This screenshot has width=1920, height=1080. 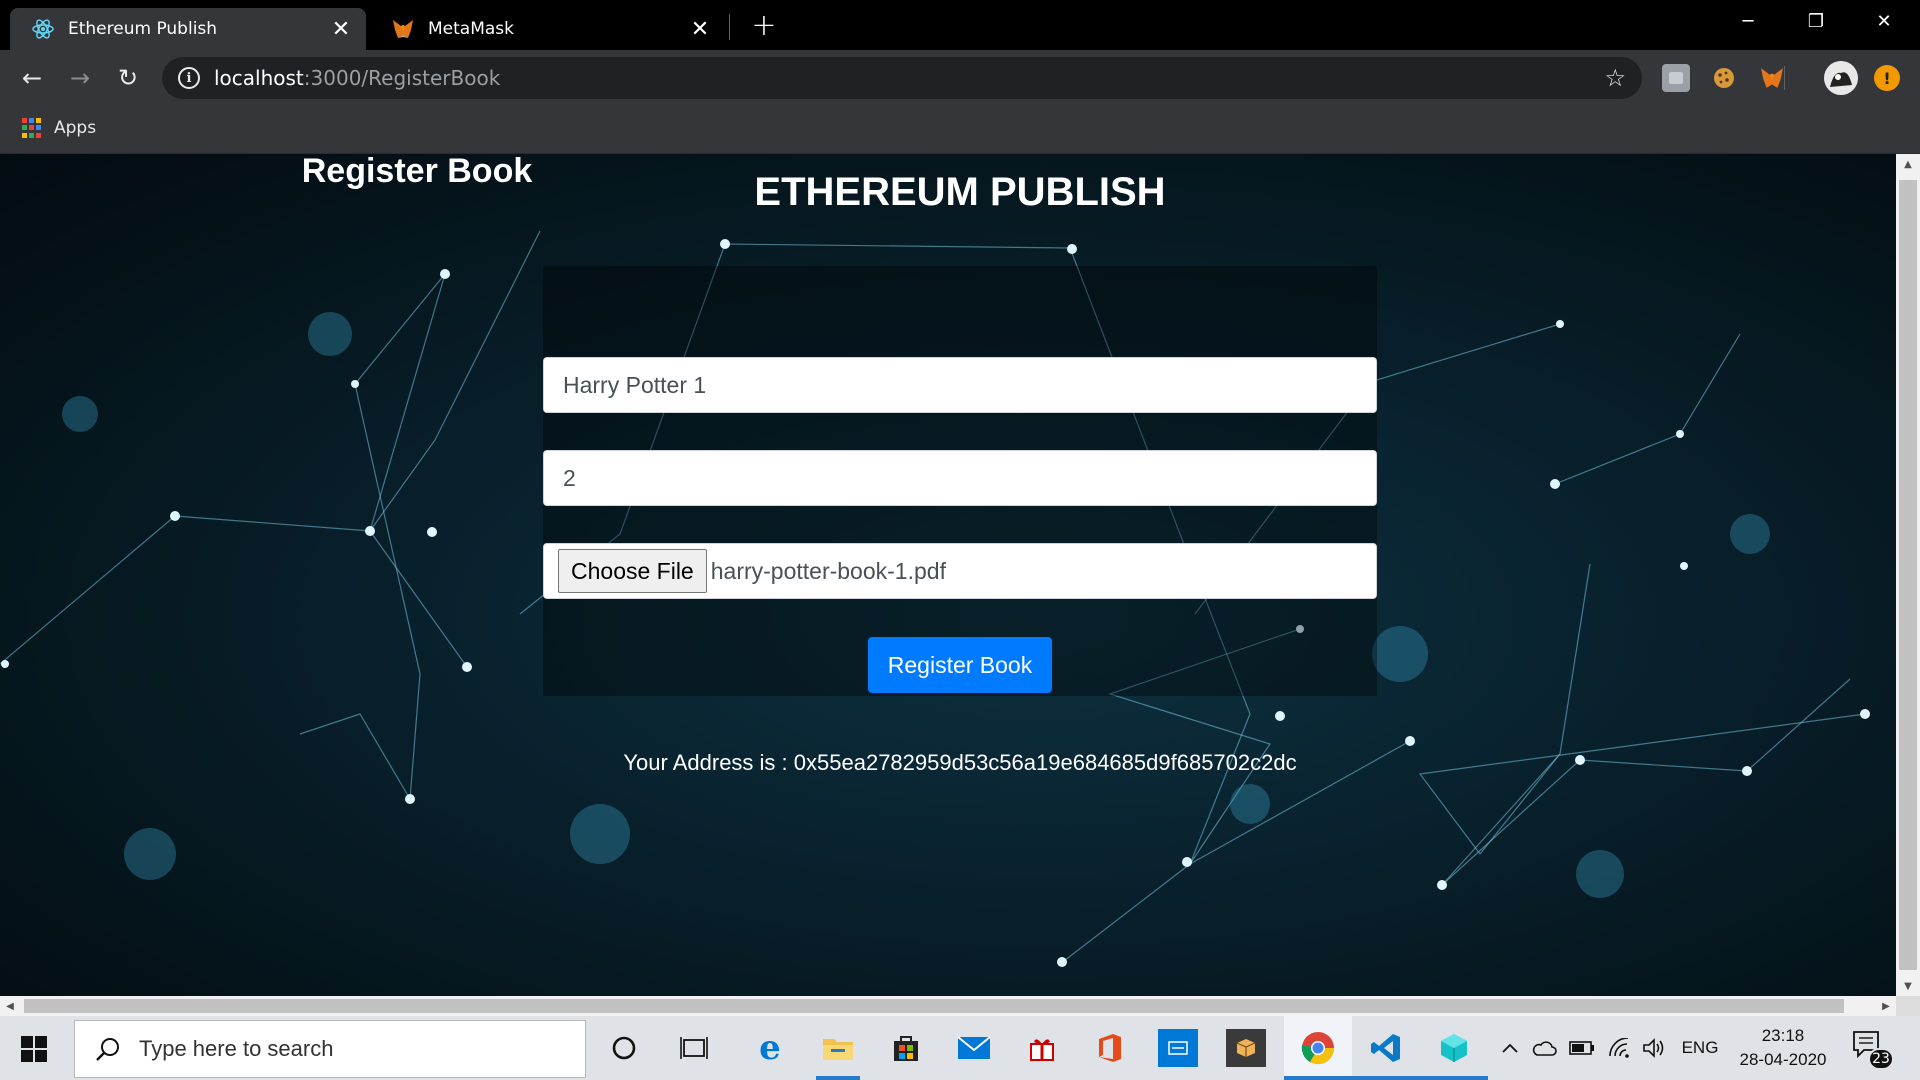 What do you see at coordinates (1246, 1048) in the screenshot?
I see `package-app-icon` at bounding box center [1246, 1048].